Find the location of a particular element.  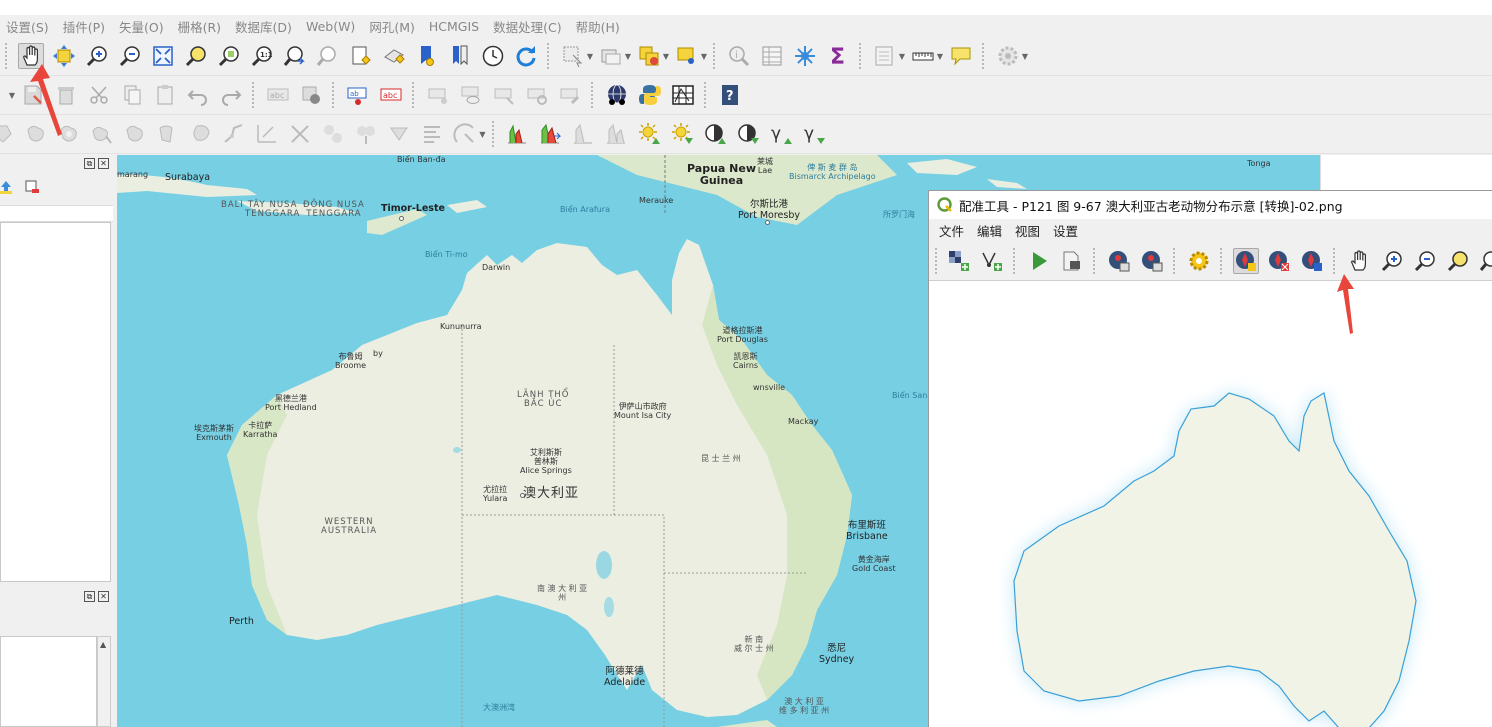

temporal-controller-icon is located at coordinates (493, 56).